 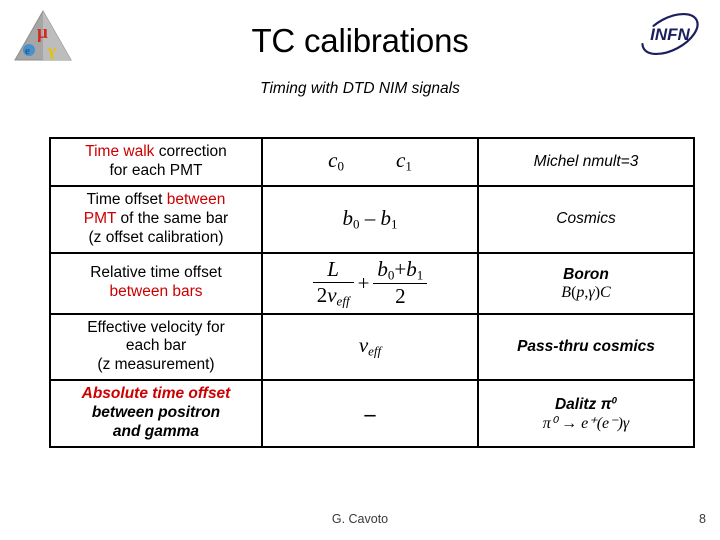 I want to click on formula-cell: –, so click(x=370, y=414).